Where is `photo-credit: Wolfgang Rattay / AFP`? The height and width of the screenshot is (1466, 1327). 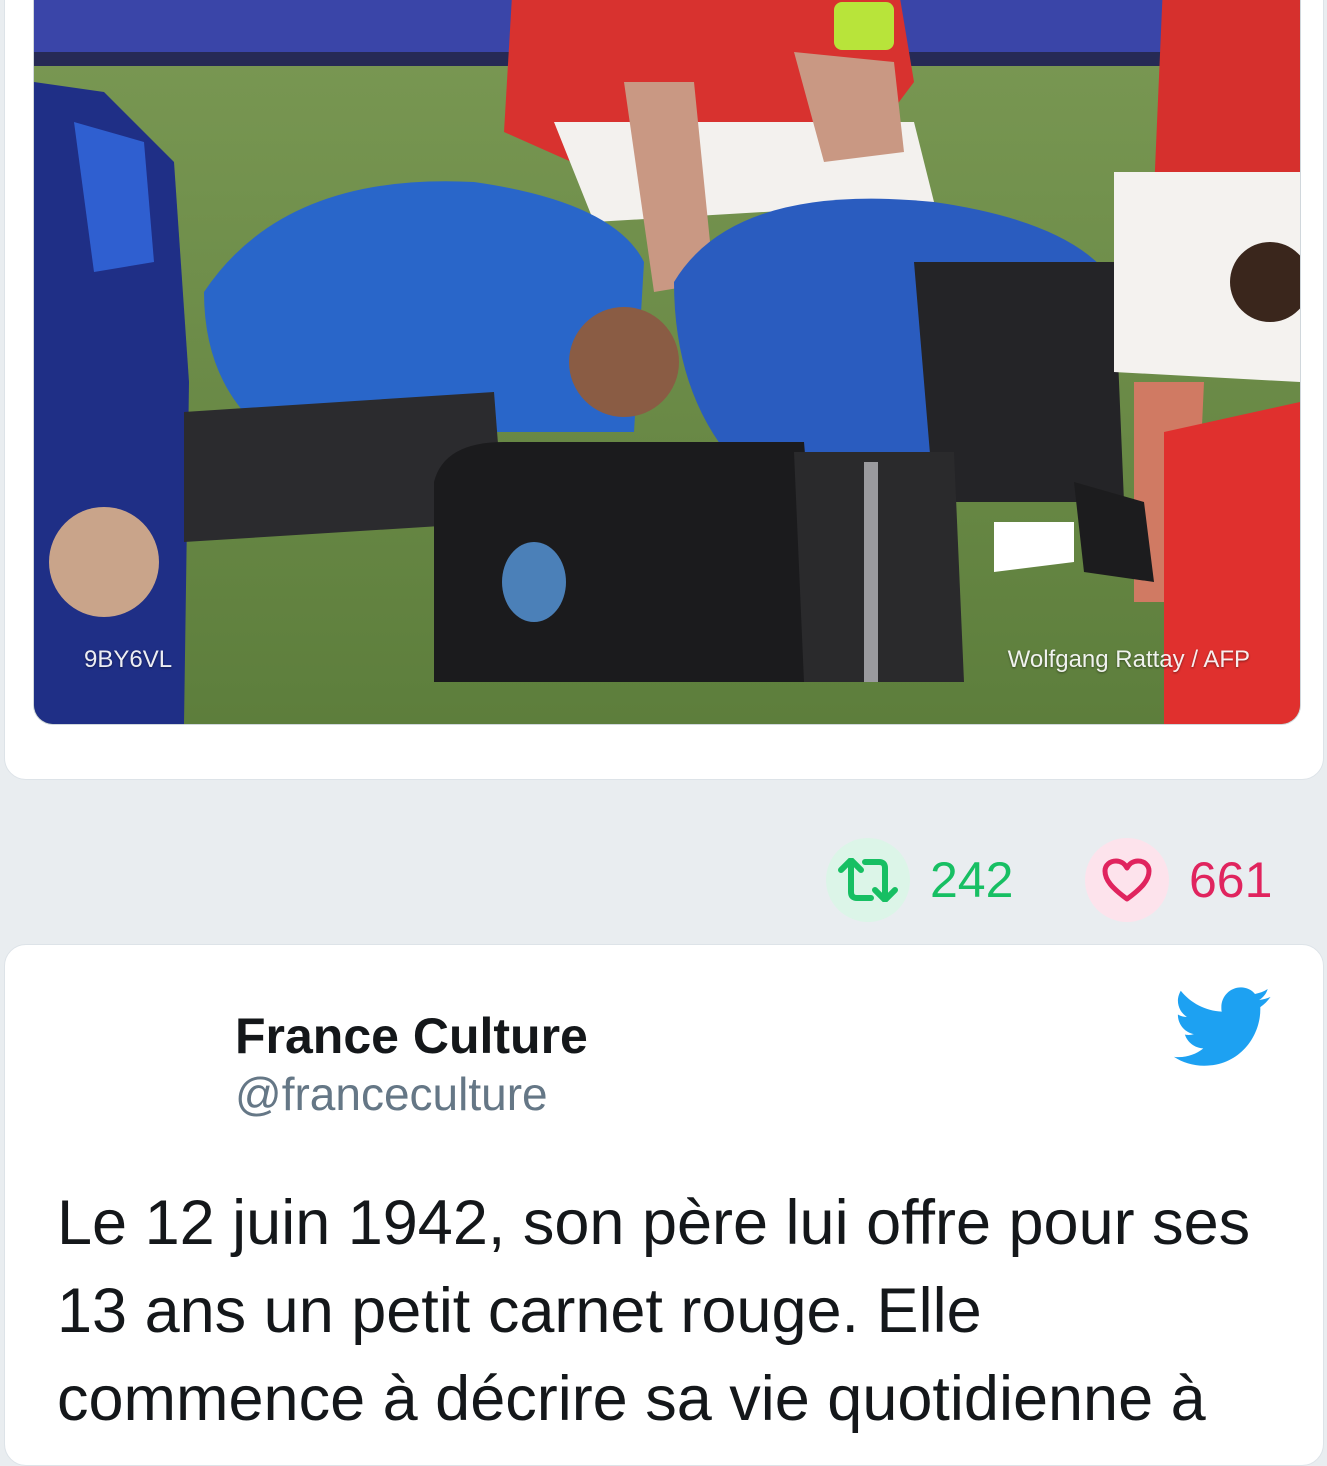 photo-credit: Wolfgang Rattay / AFP is located at coordinates (1128, 659).